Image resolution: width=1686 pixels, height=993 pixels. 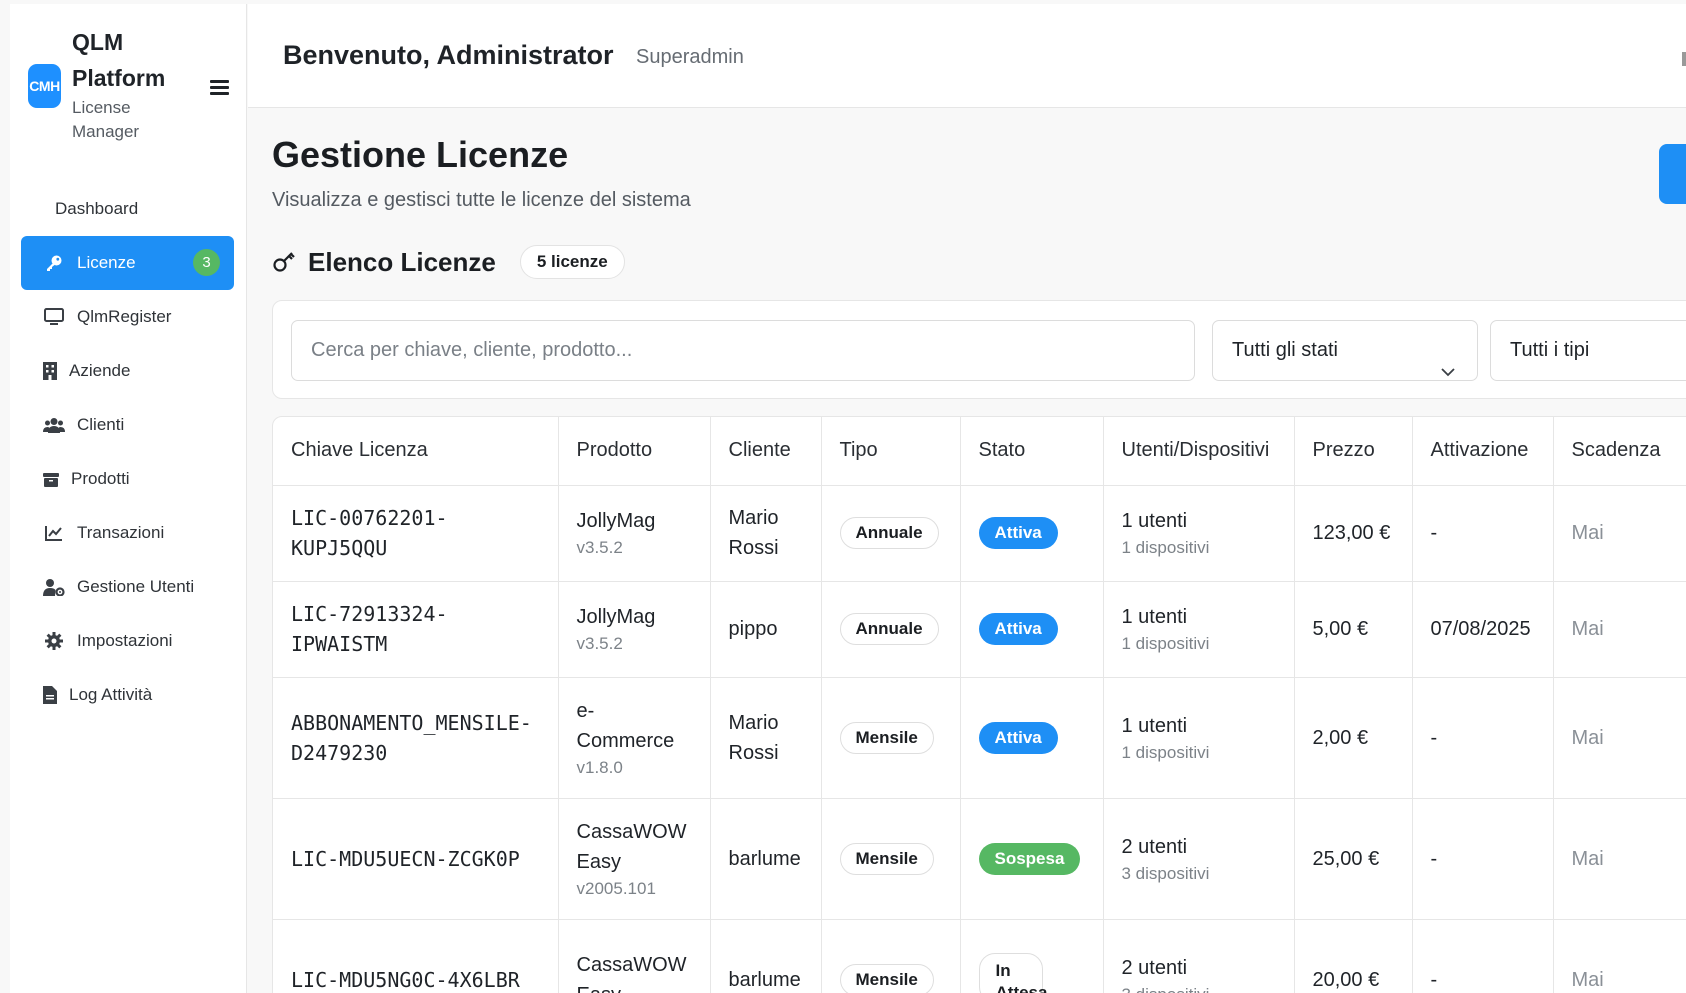 I want to click on sidebar-item-prodotti: Prodotti, so click(x=127, y=479).